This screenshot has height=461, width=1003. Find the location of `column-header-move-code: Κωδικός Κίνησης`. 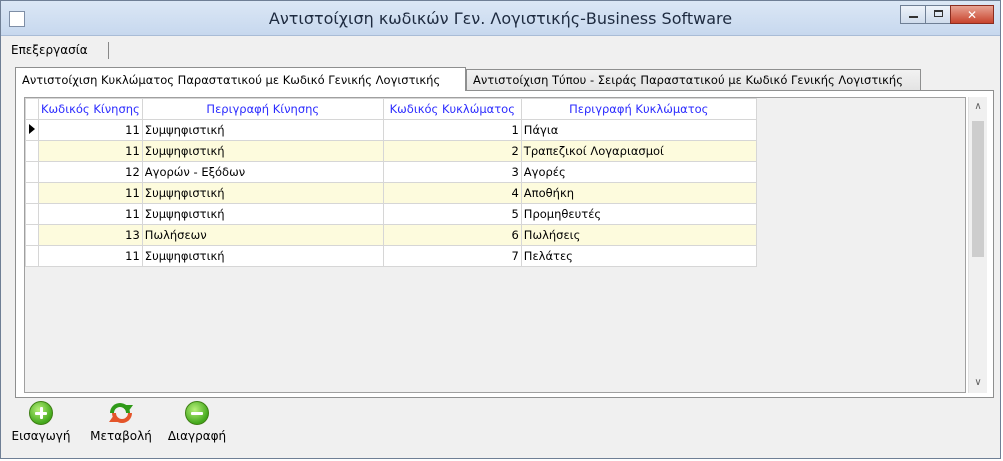

column-header-move-code: Κωδικός Κίνησης is located at coordinates (90, 109).